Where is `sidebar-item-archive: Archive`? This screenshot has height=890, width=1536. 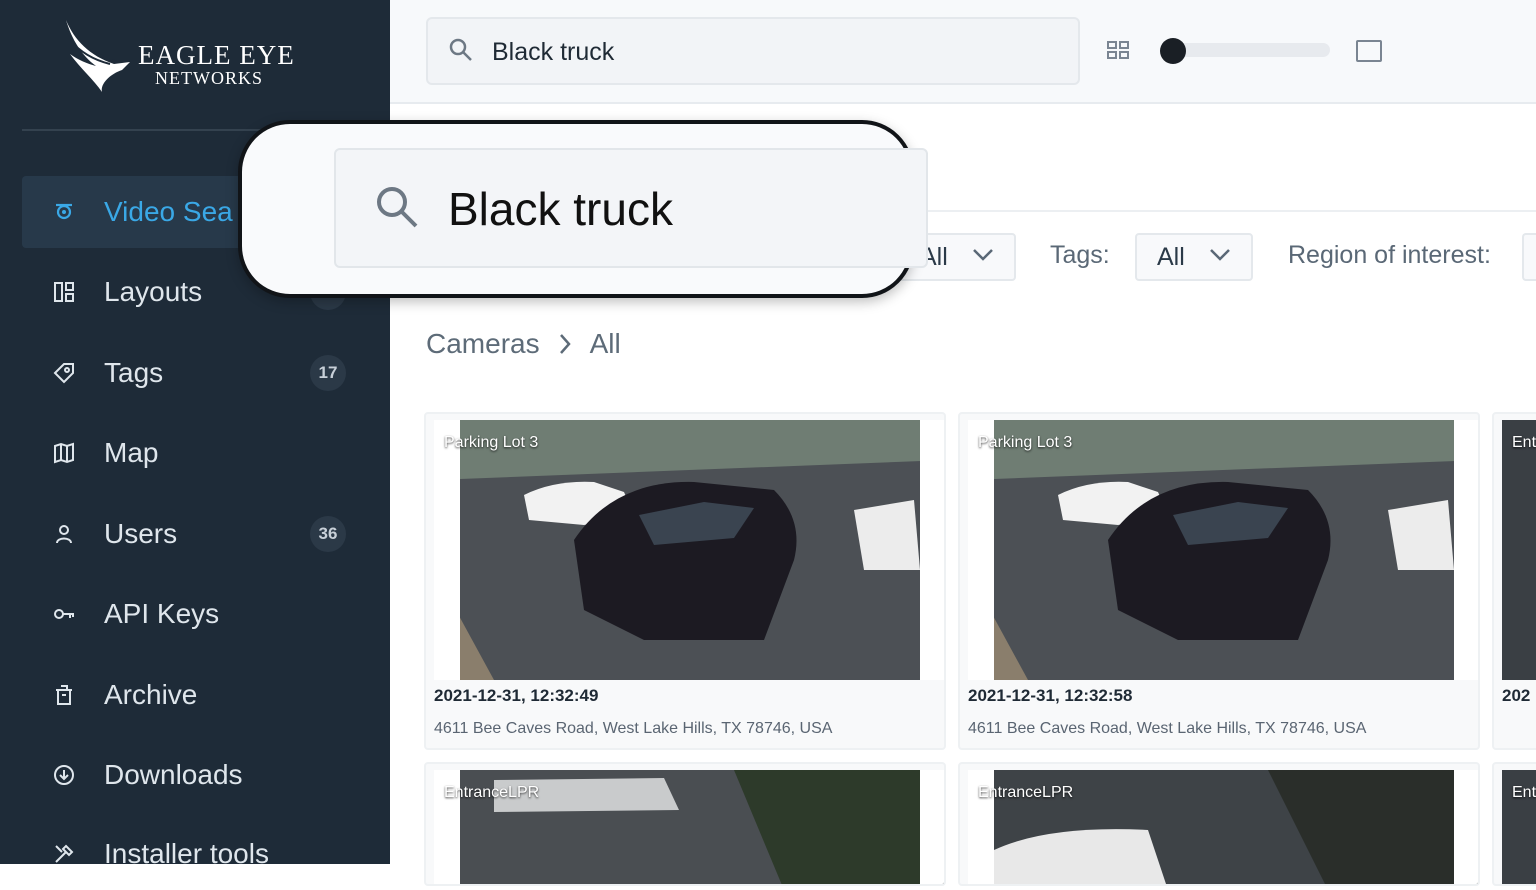 sidebar-item-archive: Archive is located at coordinates (194, 695).